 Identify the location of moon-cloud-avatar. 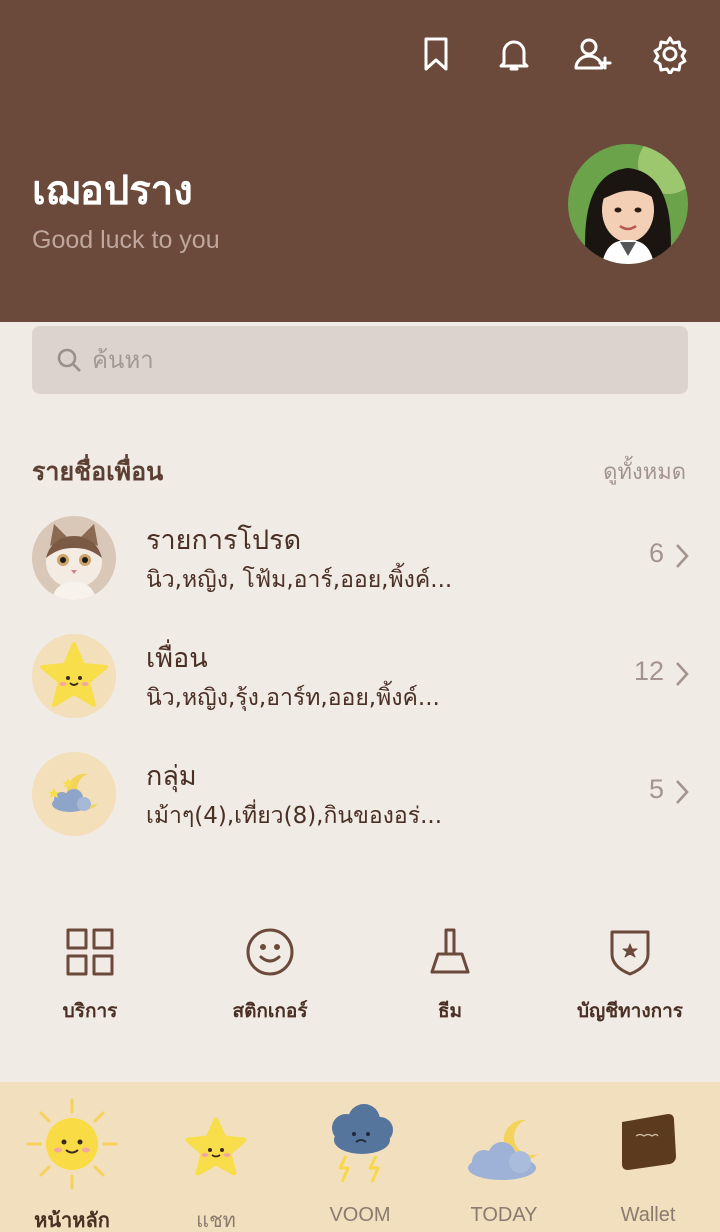
(74, 794).